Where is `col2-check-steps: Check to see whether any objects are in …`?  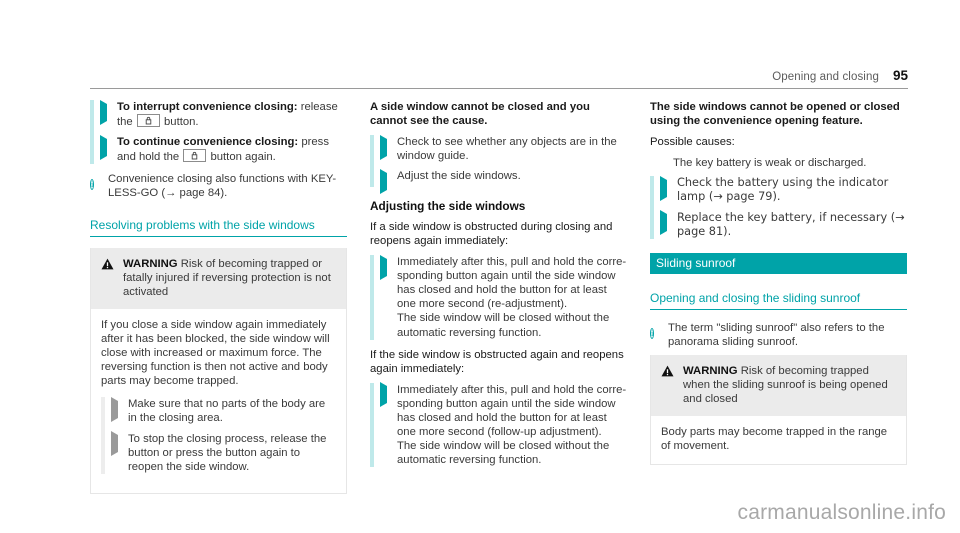 col2-check-steps: Check to see whether any objects are in … is located at coordinates (498, 164).